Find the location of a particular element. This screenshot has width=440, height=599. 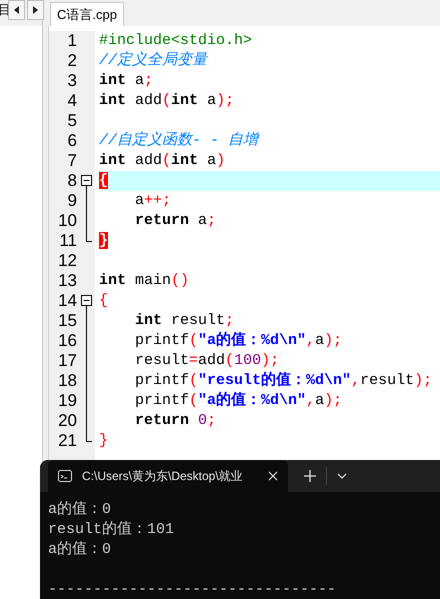

code-line: int result; is located at coordinates (185, 321).